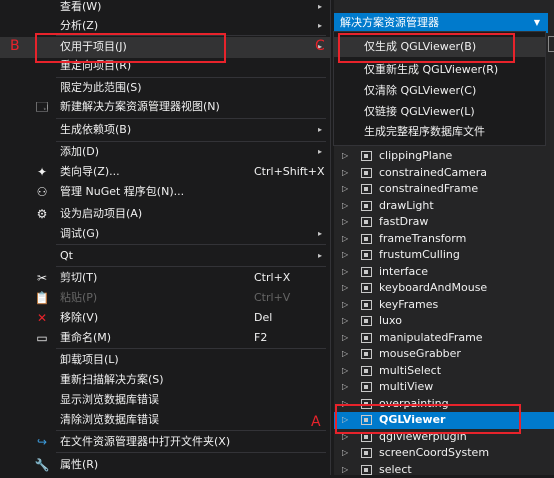 Image resolution: width=554 pixels, height=478 pixels. What do you see at coordinates (42, 442) in the screenshot?
I see `open-folder-icon: ↪` at bounding box center [42, 442].